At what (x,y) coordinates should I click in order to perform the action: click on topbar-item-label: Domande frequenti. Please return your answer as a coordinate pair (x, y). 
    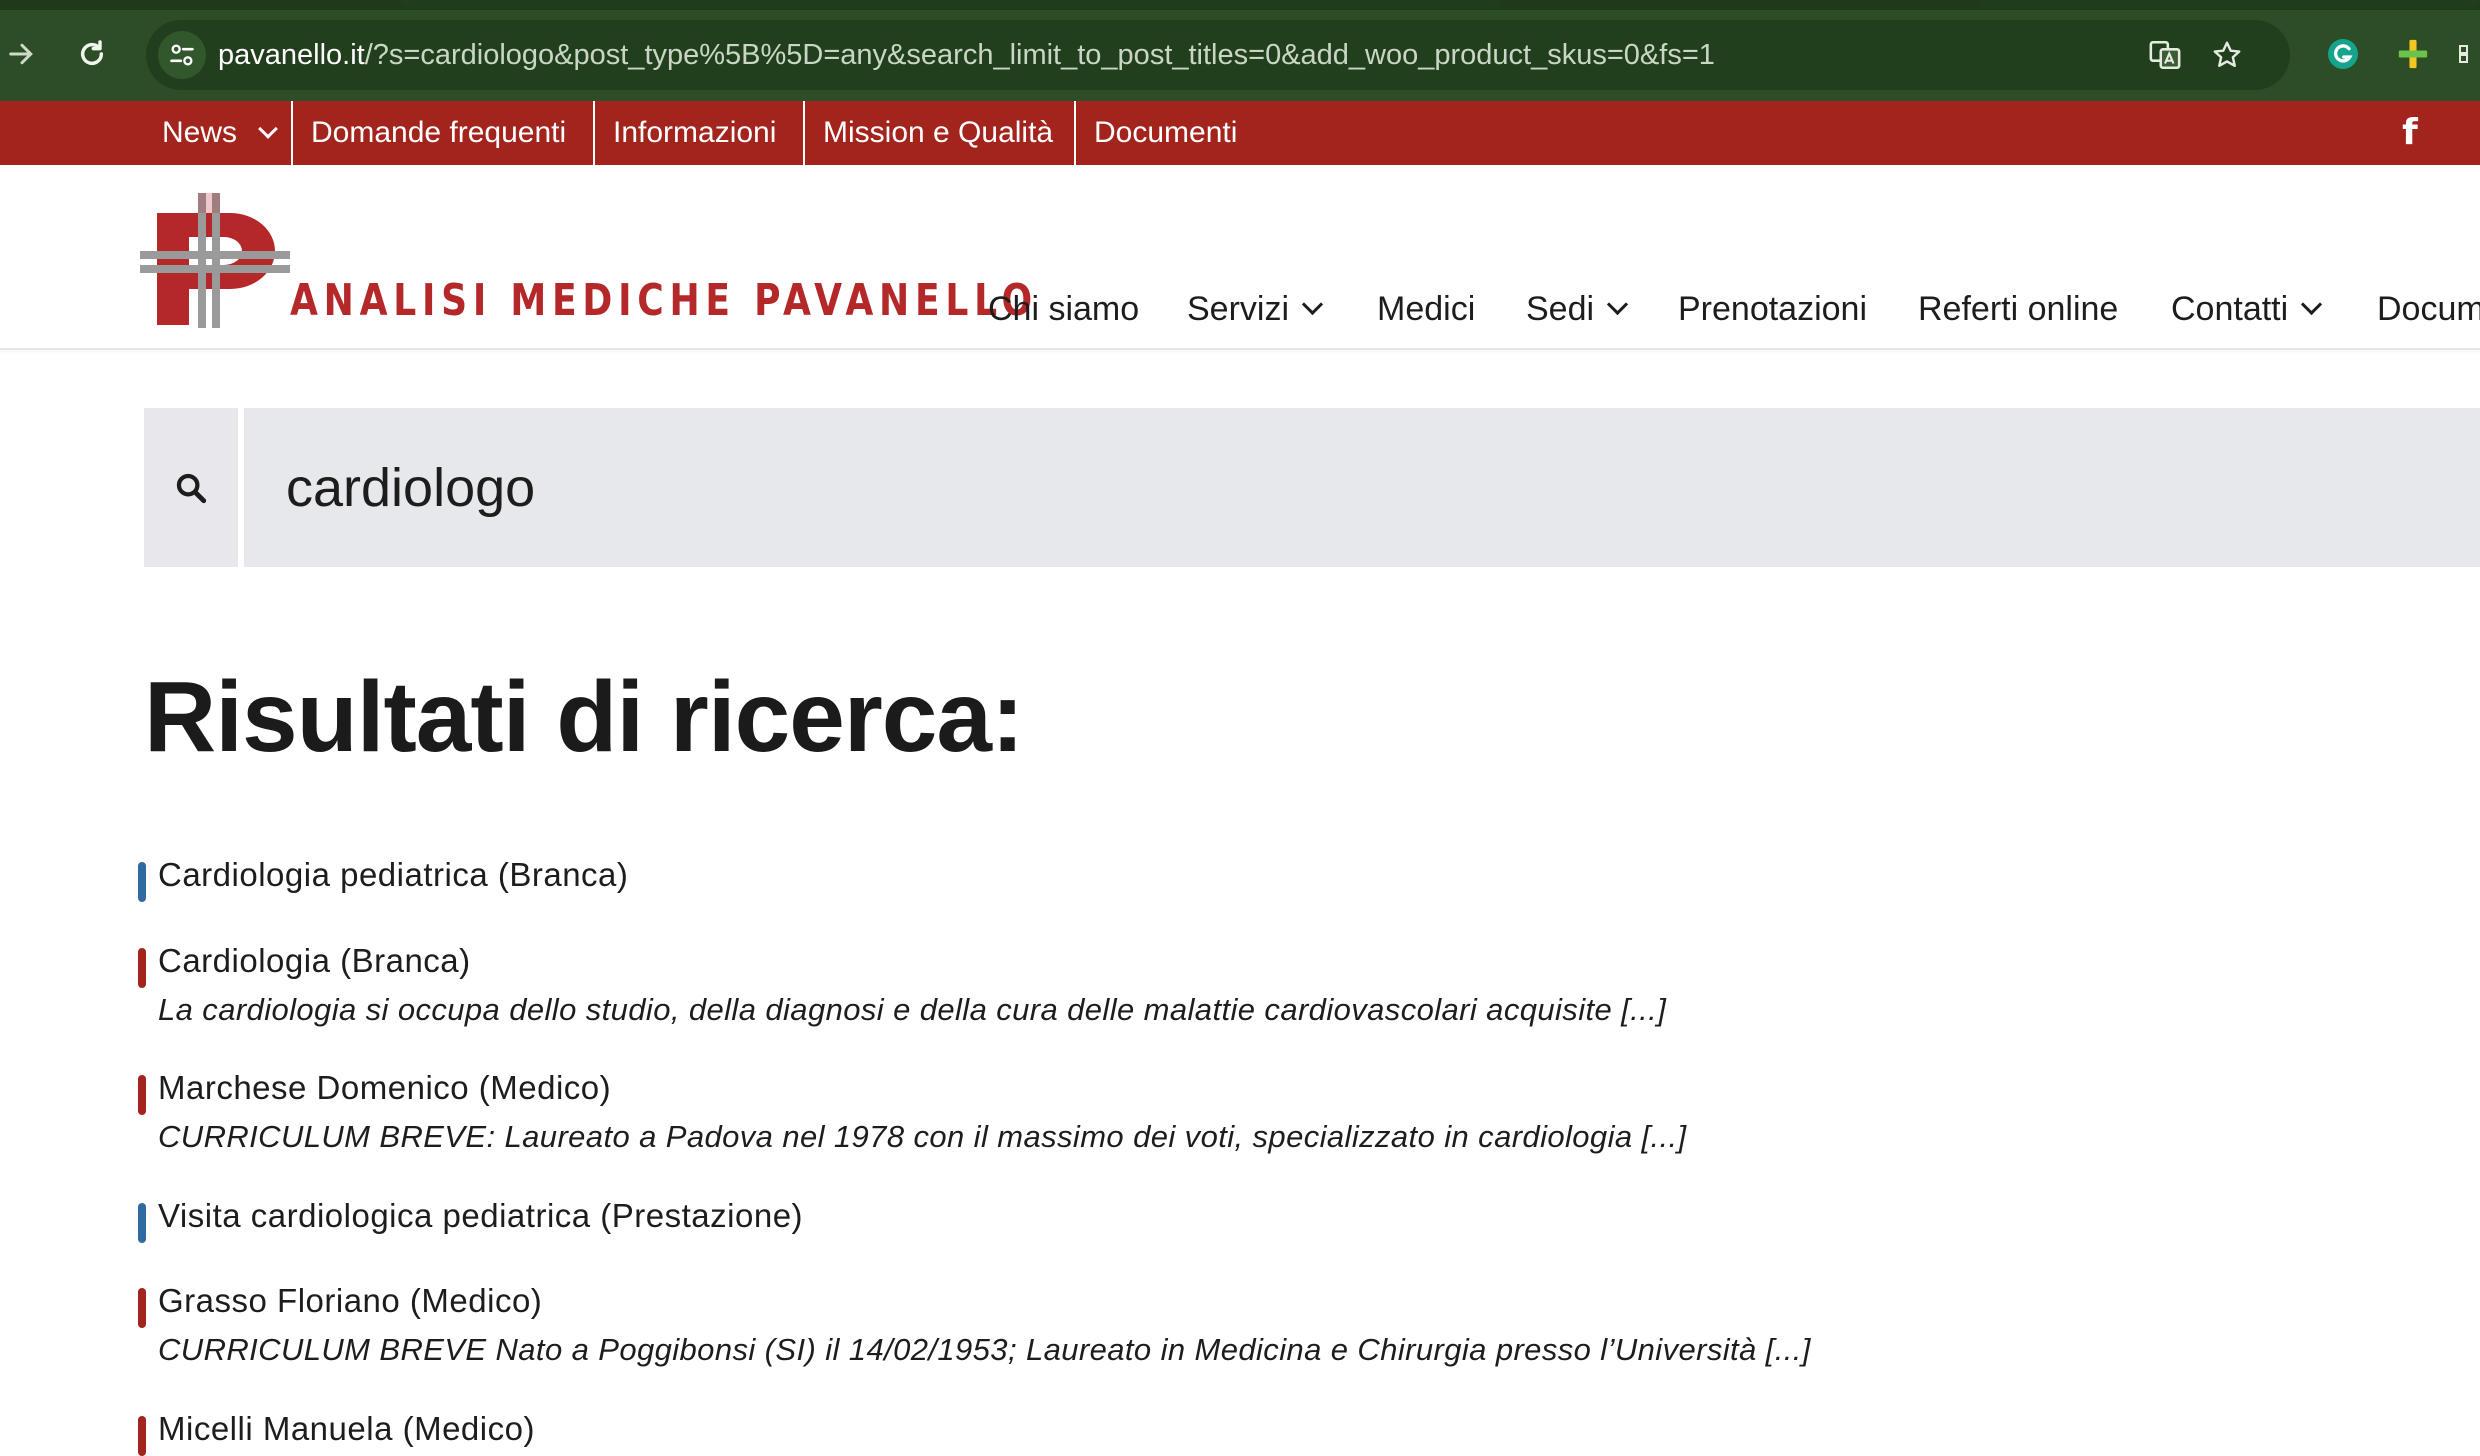
    Looking at the image, I should click on (439, 132).